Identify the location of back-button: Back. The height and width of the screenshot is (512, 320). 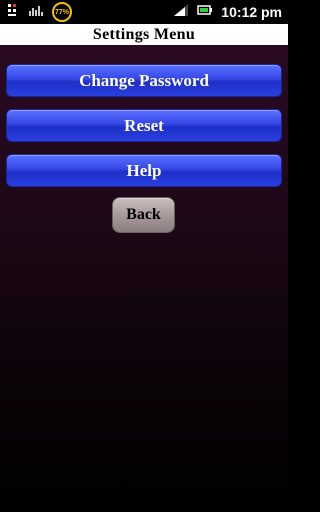
(143, 215).